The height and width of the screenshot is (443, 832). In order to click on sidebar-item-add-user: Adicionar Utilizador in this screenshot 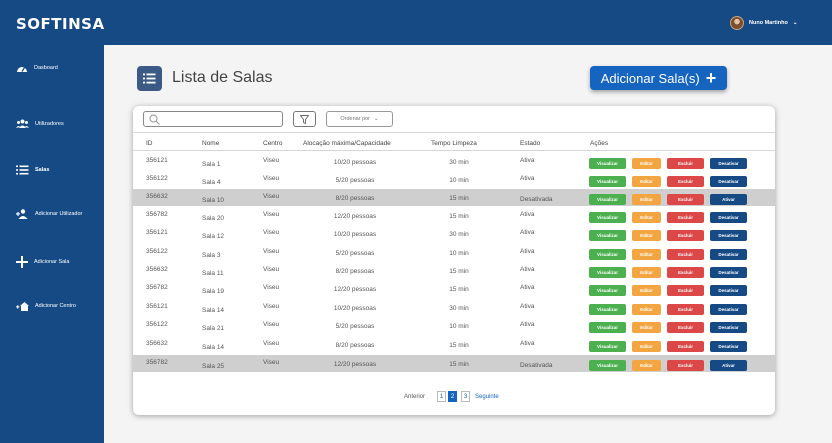, I will do `click(49, 214)`.